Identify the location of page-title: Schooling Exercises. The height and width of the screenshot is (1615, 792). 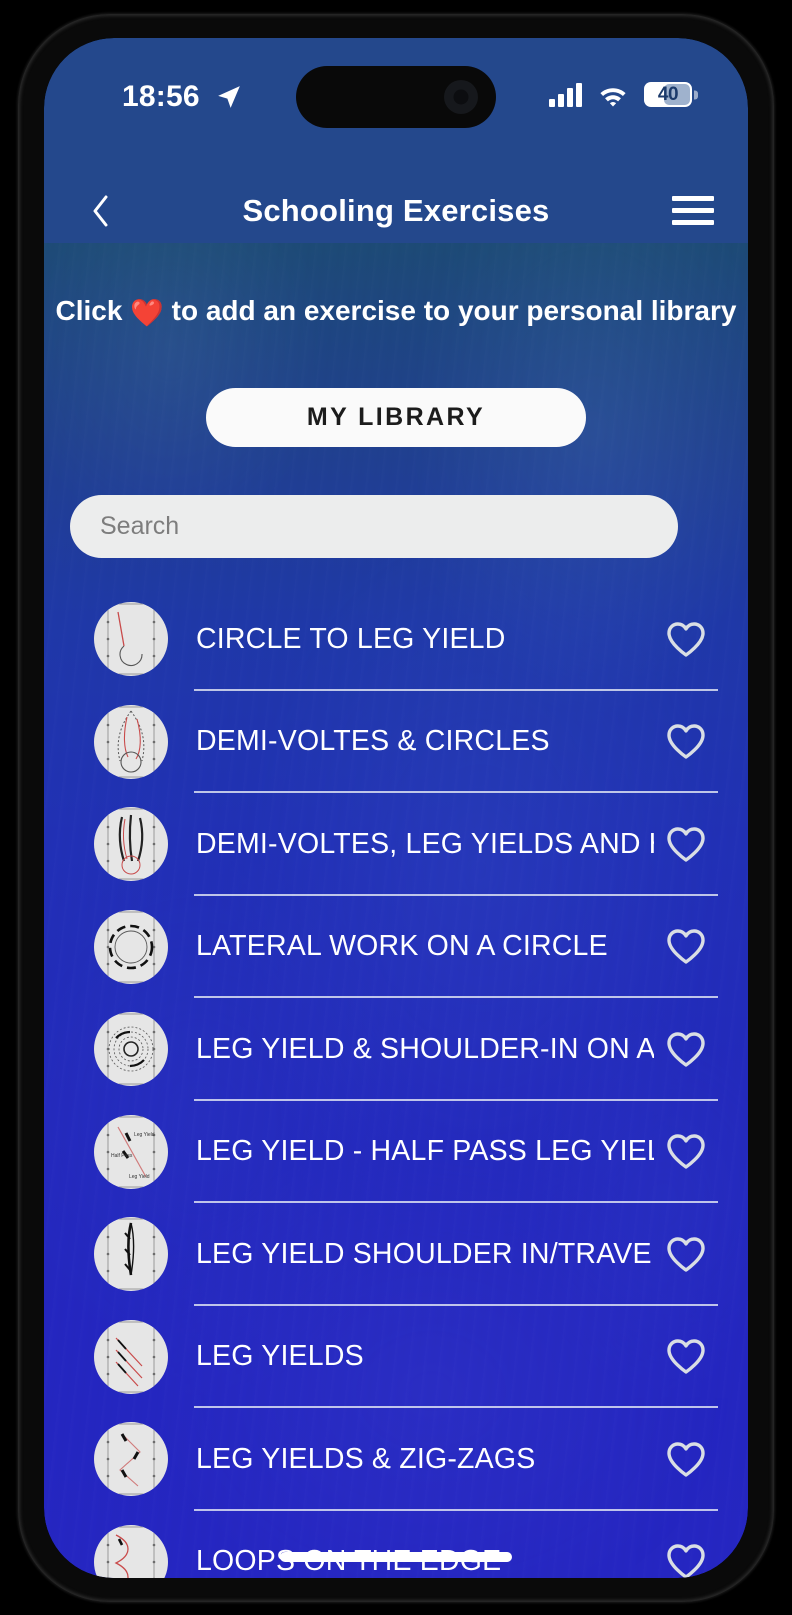
(396, 210).